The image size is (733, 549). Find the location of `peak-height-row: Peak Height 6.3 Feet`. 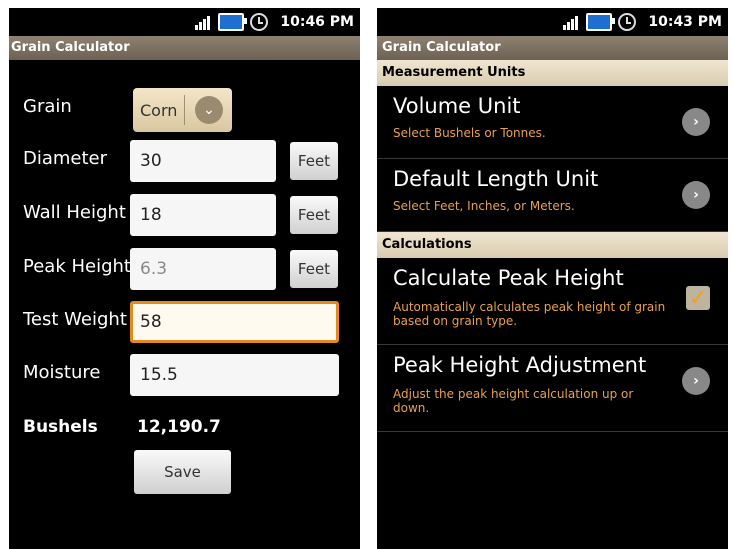

peak-height-row: Peak Height 6.3 Feet is located at coordinates (184, 269).